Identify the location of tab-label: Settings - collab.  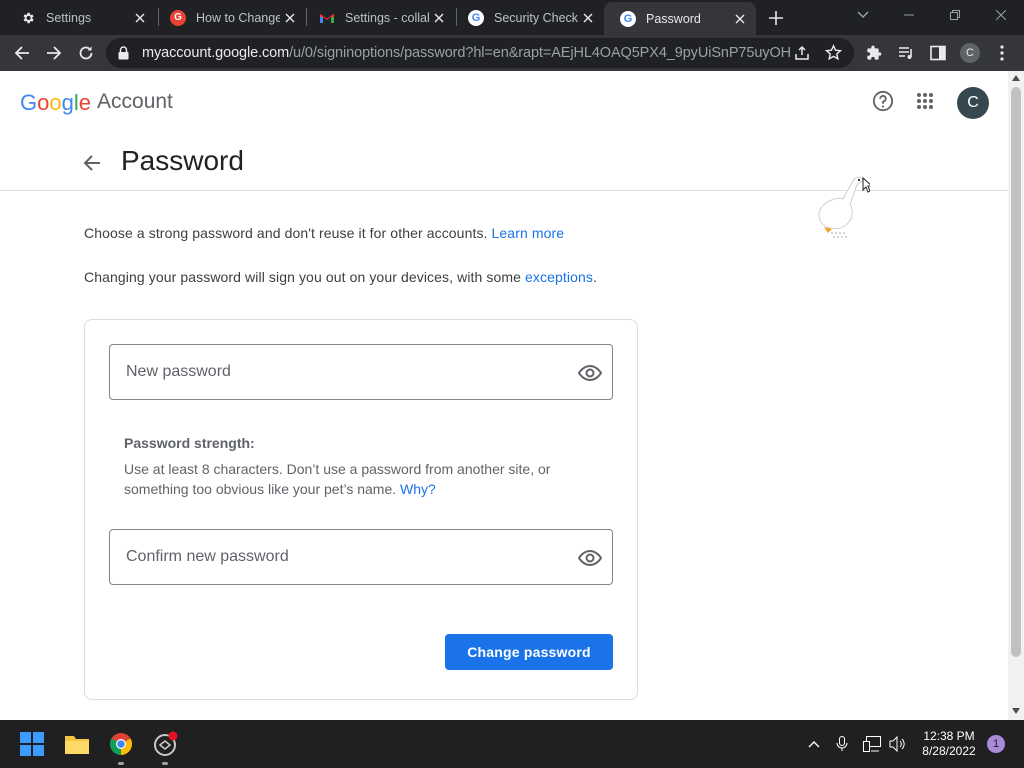
(387, 17).